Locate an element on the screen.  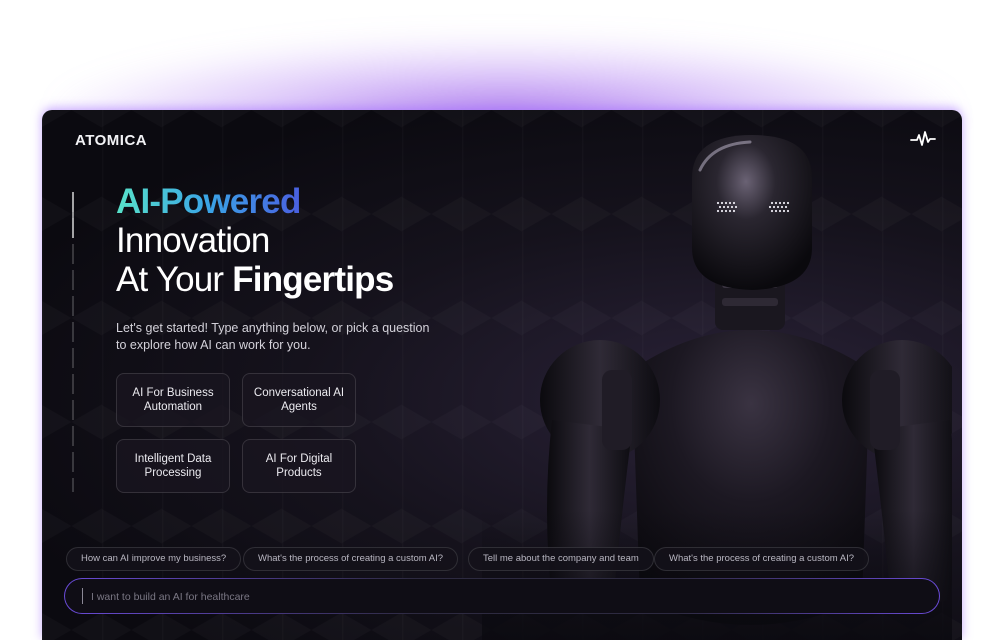
headline-line-3-regular: At Your is located at coordinates (174, 279).